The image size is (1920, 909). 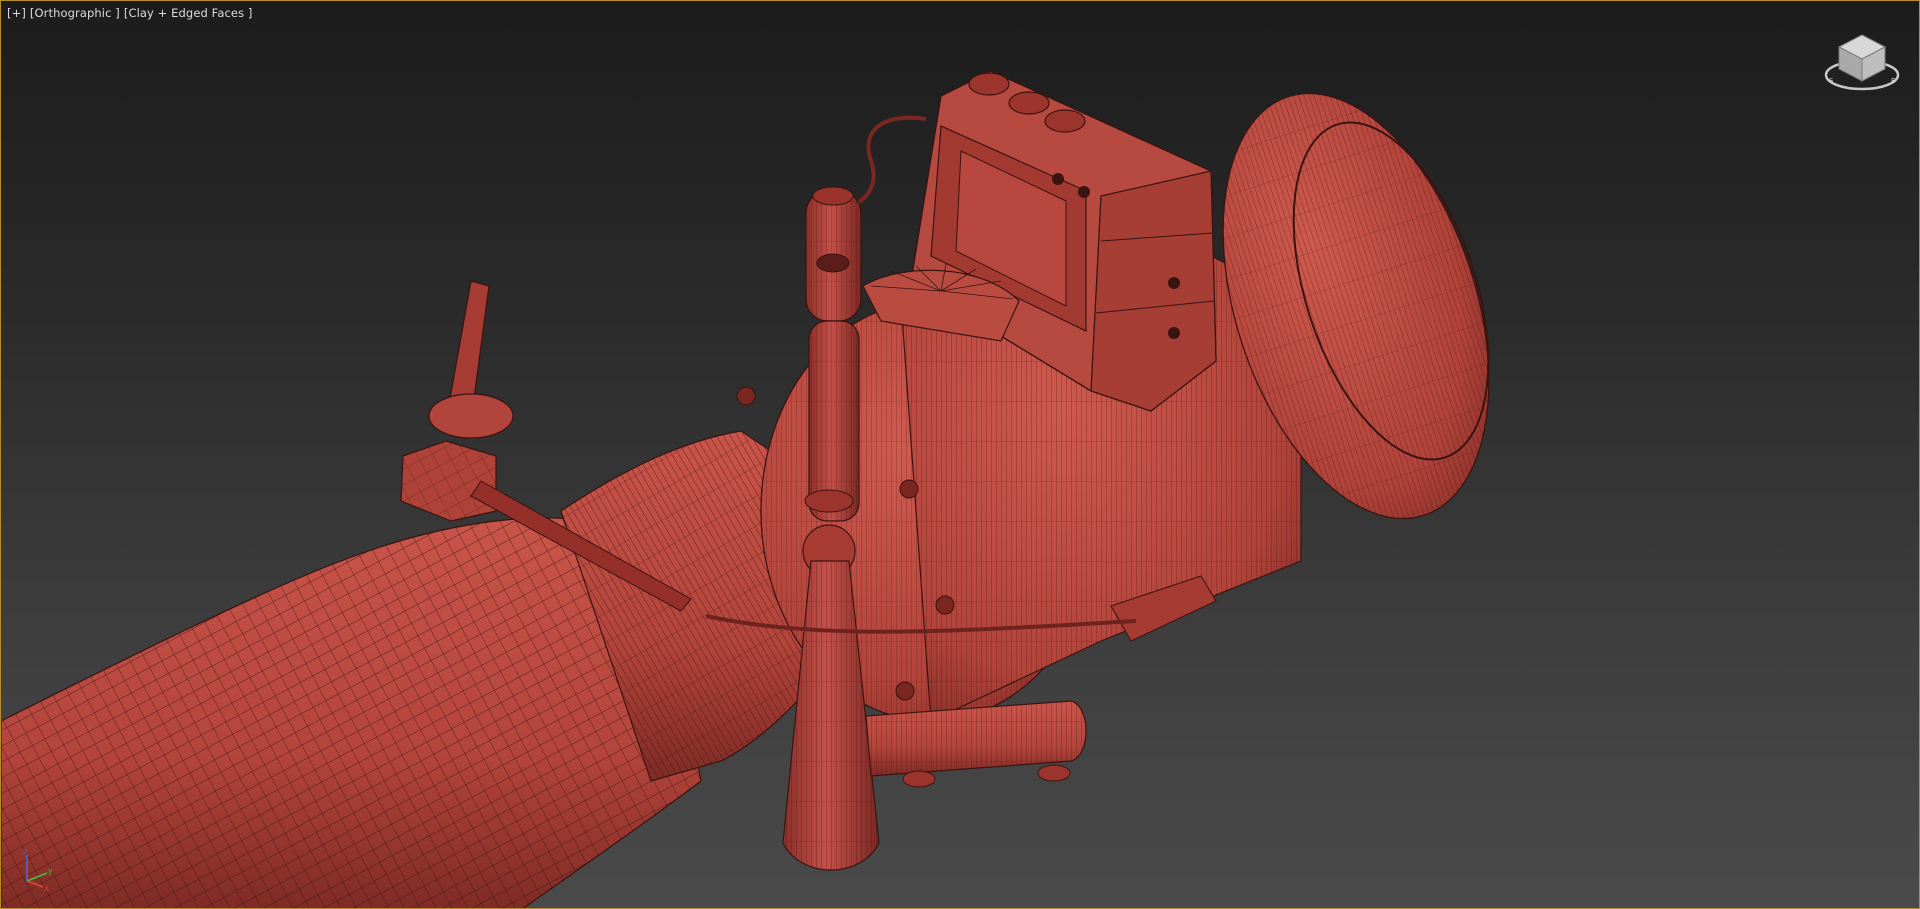 What do you see at coordinates (1862, 64) in the screenshot?
I see `viewcube-icon: S E` at bounding box center [1862, 64].